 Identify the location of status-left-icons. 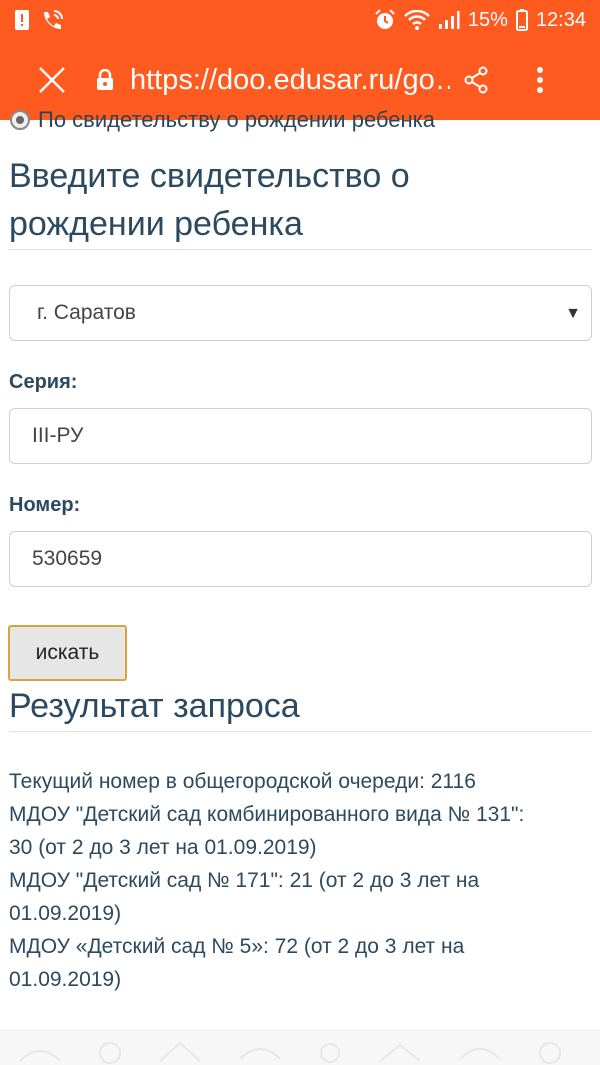
(39, 20).